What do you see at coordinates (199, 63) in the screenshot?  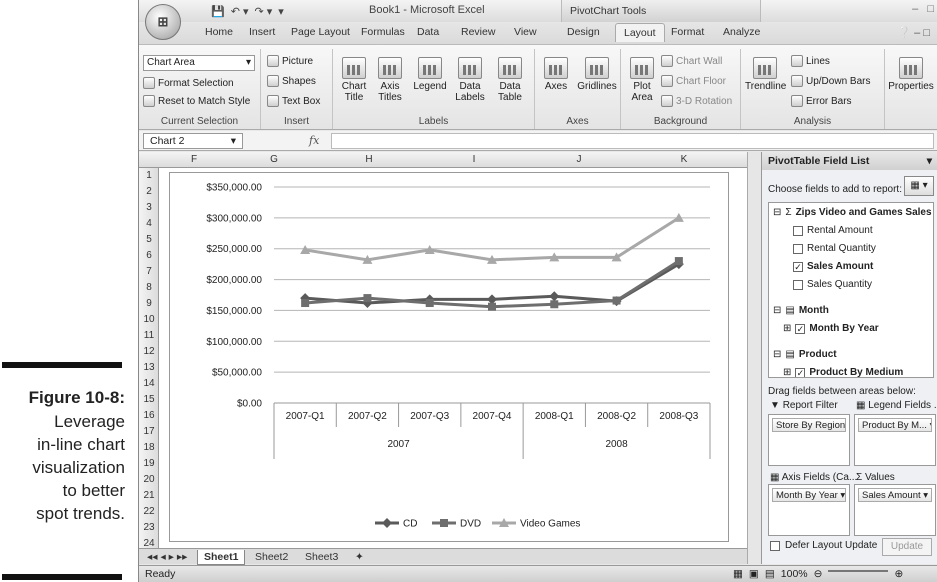 I see `chart-element-combo: Chart Area ▾` at bounding box center [199, 63].